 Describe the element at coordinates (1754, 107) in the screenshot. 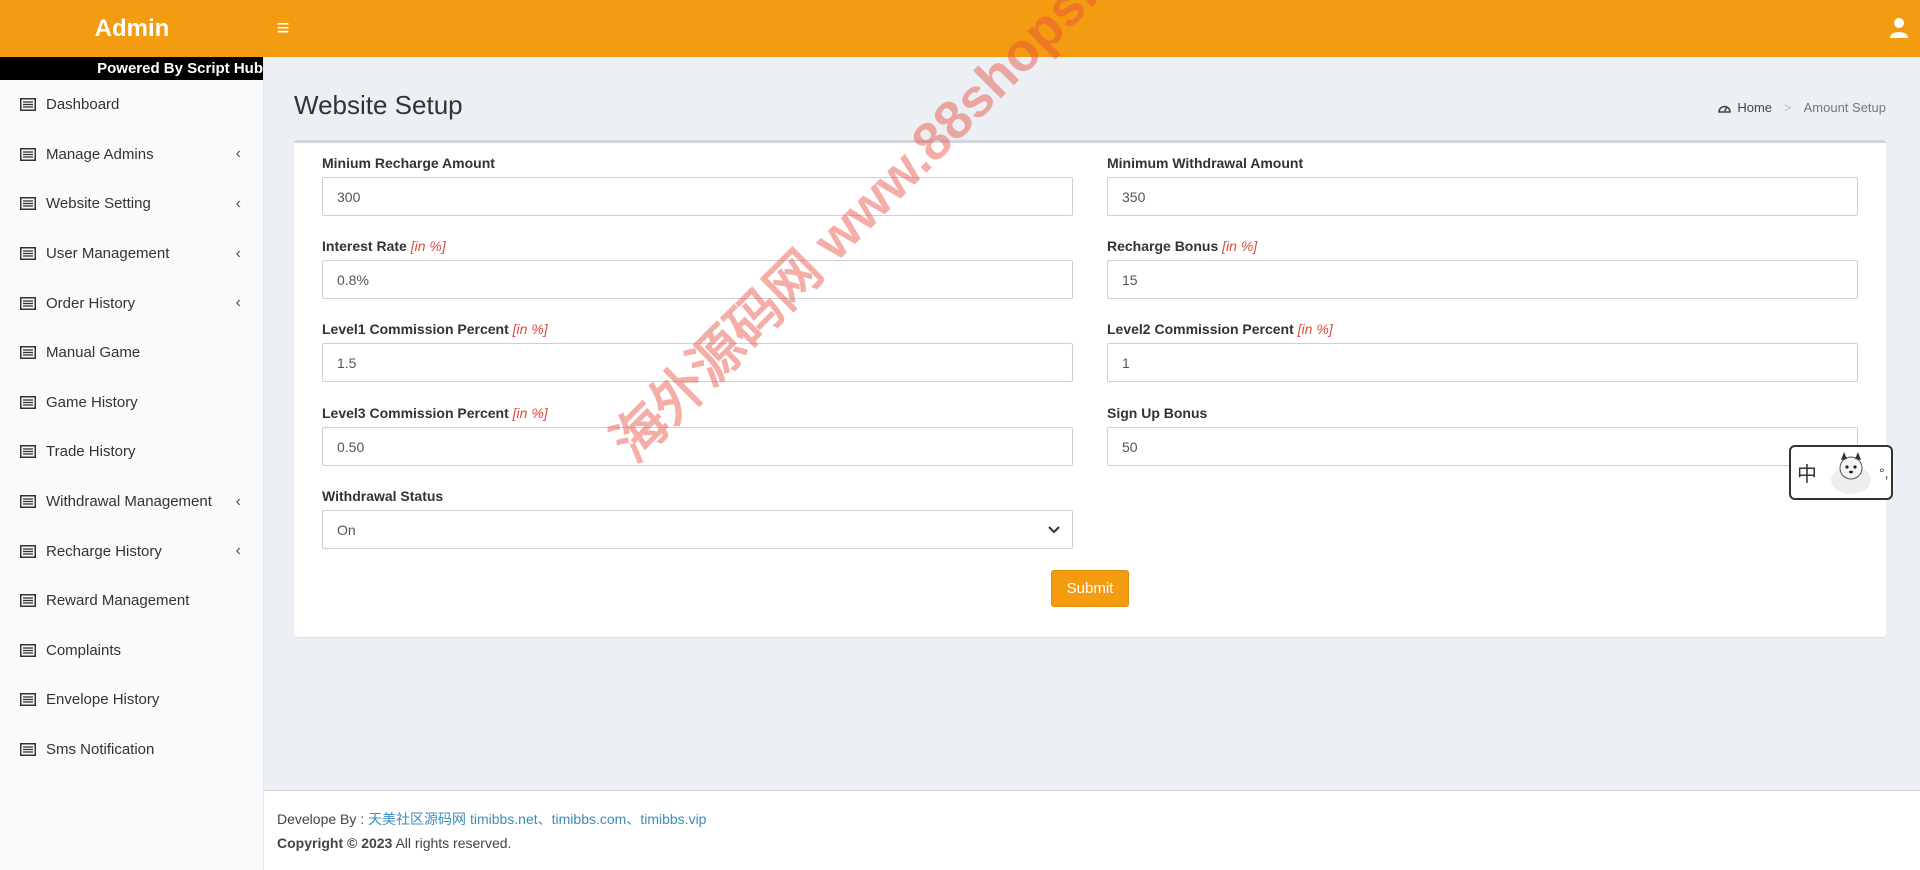

I see `breadcrumb-home: Home` at that location.